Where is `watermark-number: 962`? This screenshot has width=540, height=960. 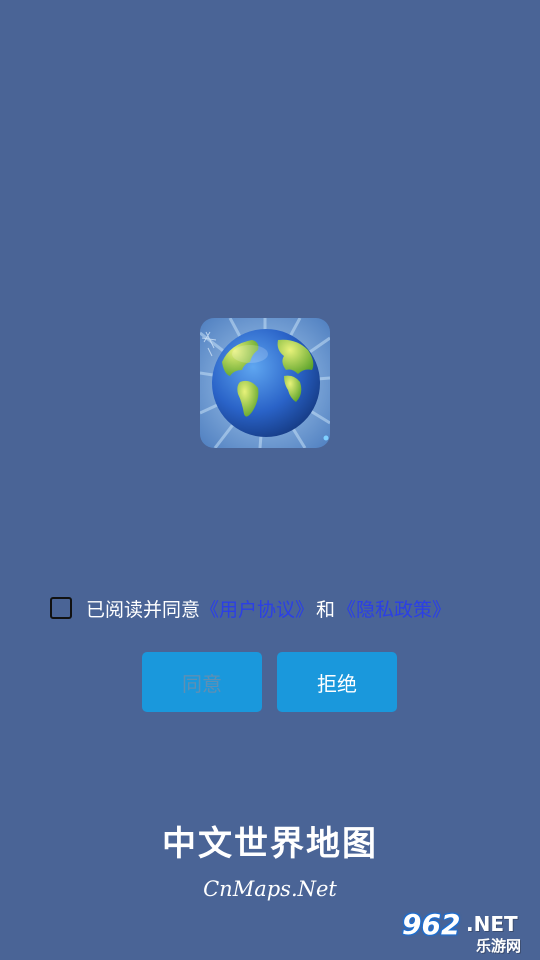
watermark-number: 962 is located at coordinates (431, 924).